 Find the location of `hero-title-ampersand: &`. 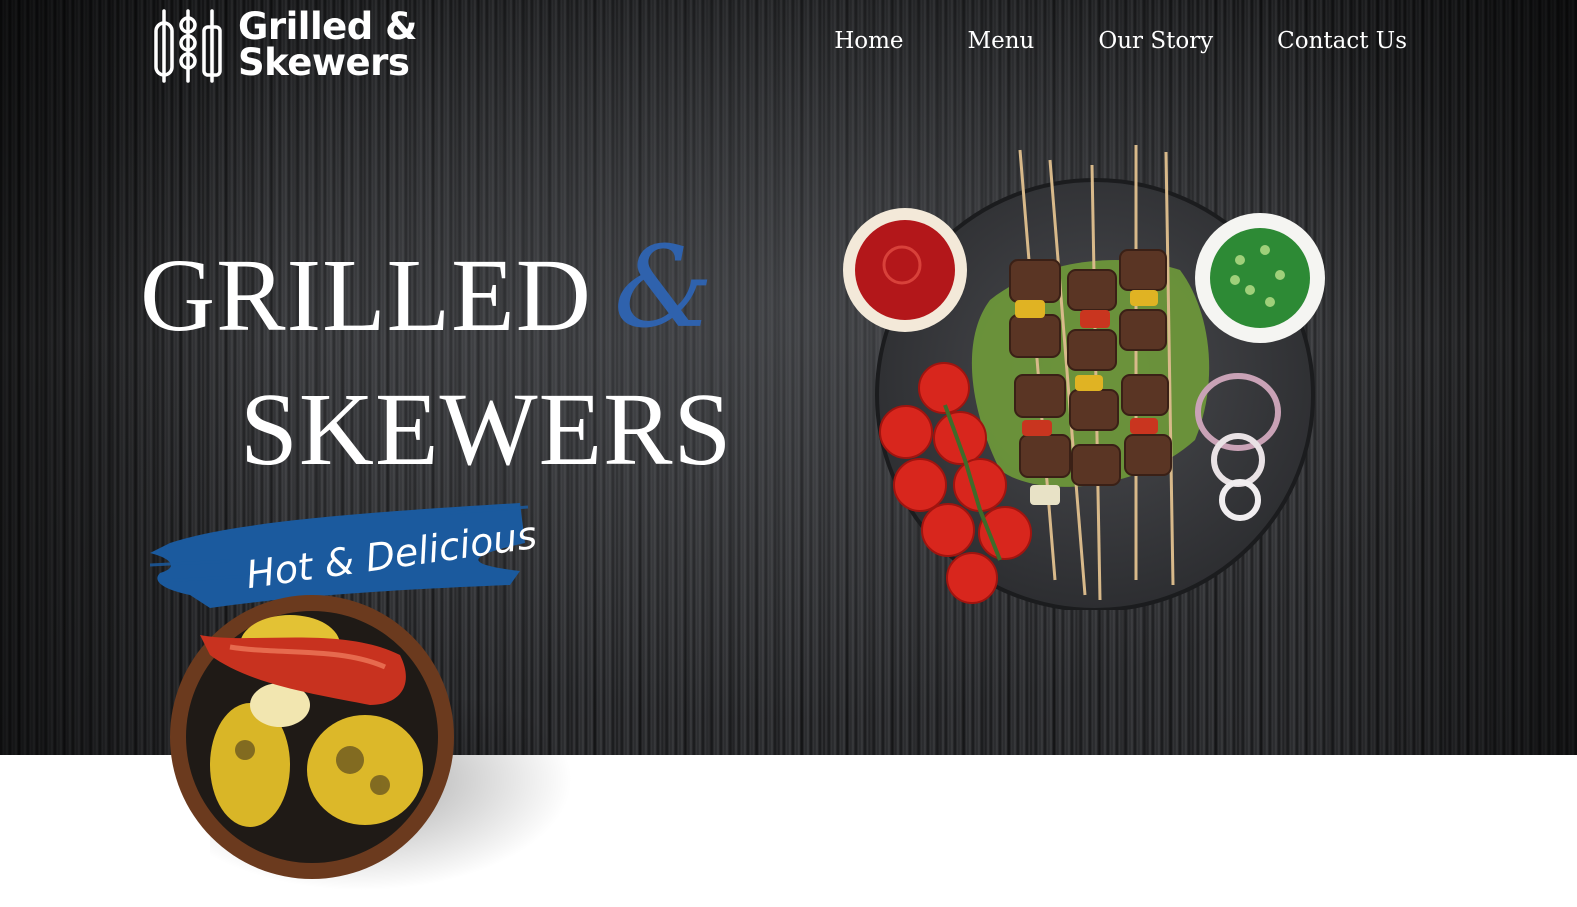

hero-title-ampersand: & is located at coordinates (664, 288).